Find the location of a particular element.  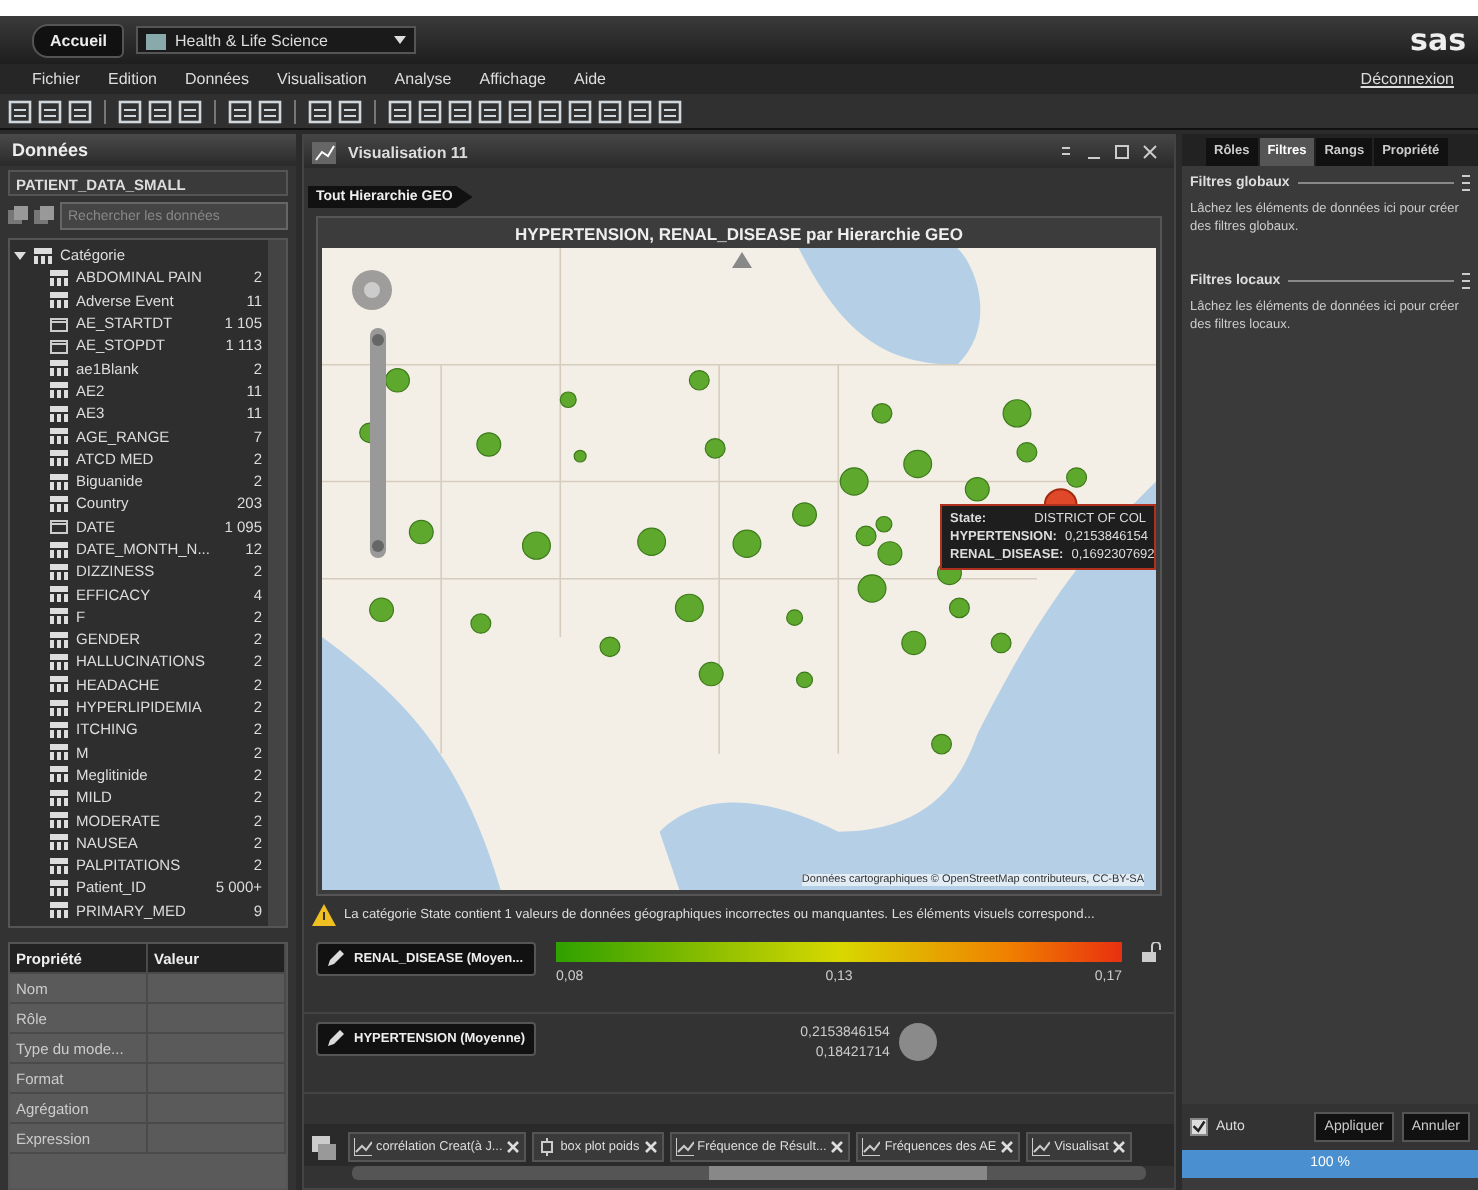

dropdown-caret-icon is located at coordinates (400, 40).